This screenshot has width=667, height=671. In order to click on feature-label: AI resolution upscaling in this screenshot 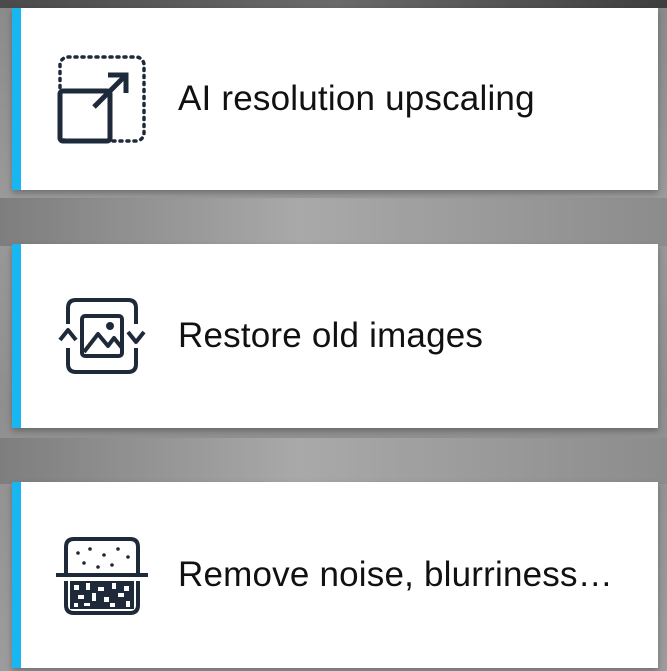, I will do `click(356, 98)`.